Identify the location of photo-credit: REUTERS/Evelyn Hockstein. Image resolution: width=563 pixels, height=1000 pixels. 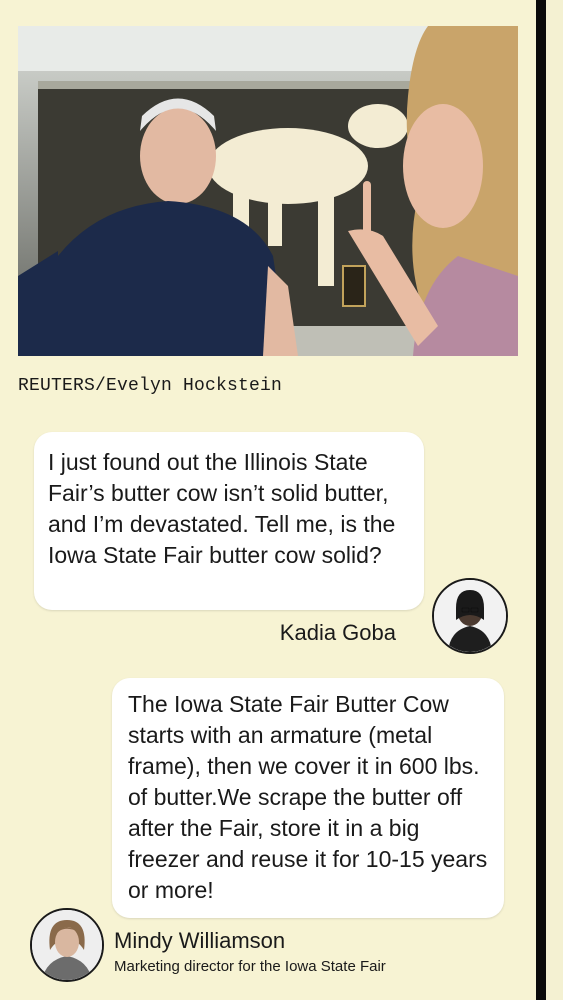
(150, 386).